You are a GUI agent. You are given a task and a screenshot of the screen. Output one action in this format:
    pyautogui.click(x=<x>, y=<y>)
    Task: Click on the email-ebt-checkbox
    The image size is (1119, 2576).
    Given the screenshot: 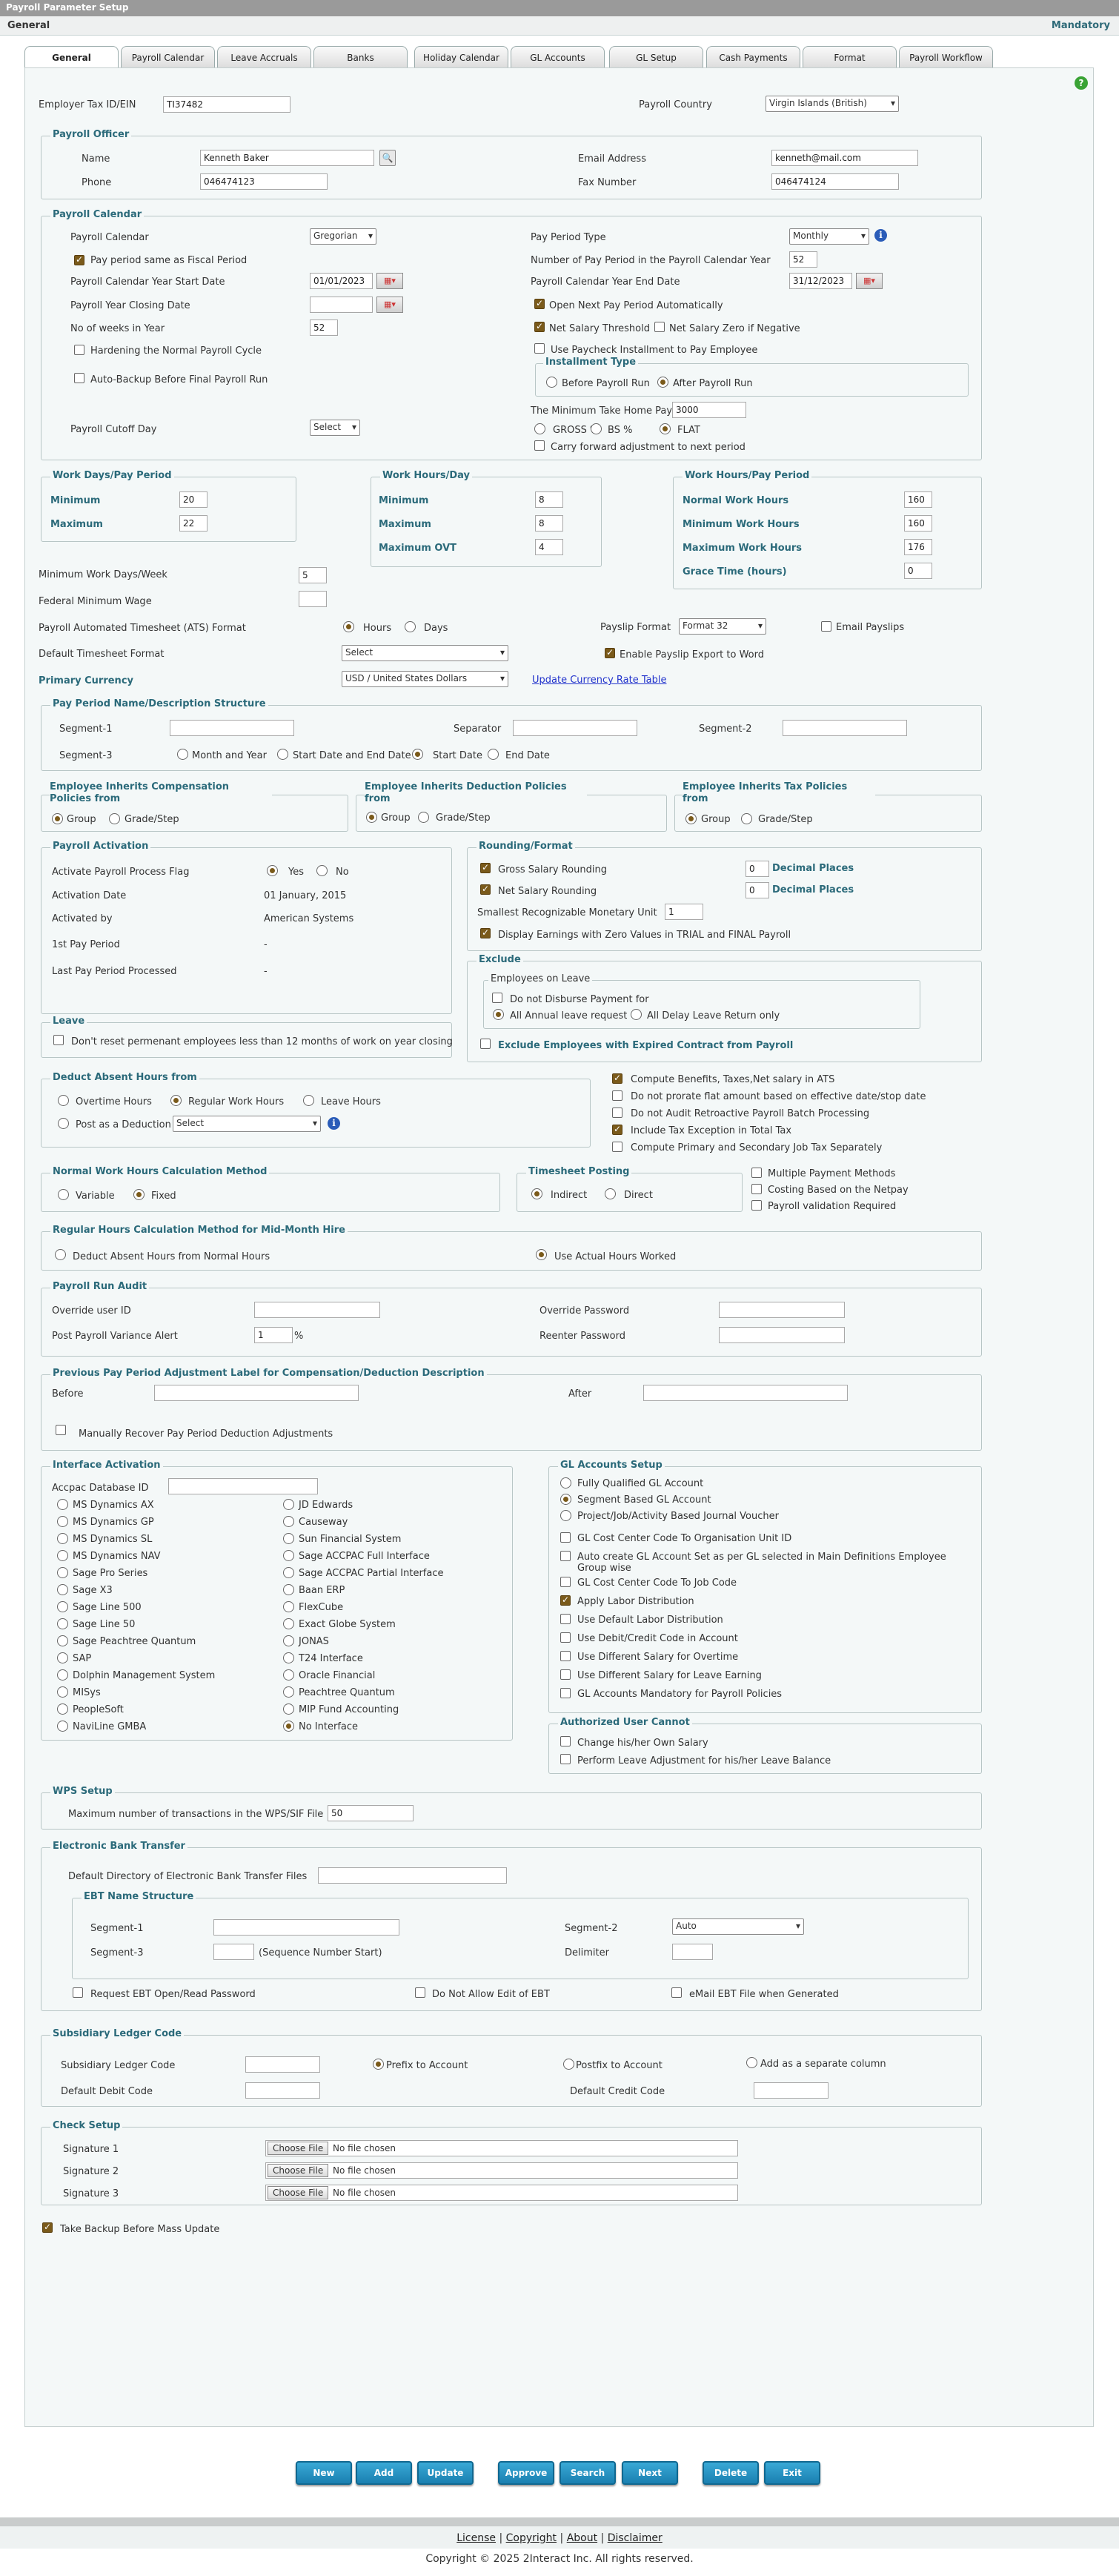 What is the action you would take?
    pyautogui.click(x=676, y=1993)
    